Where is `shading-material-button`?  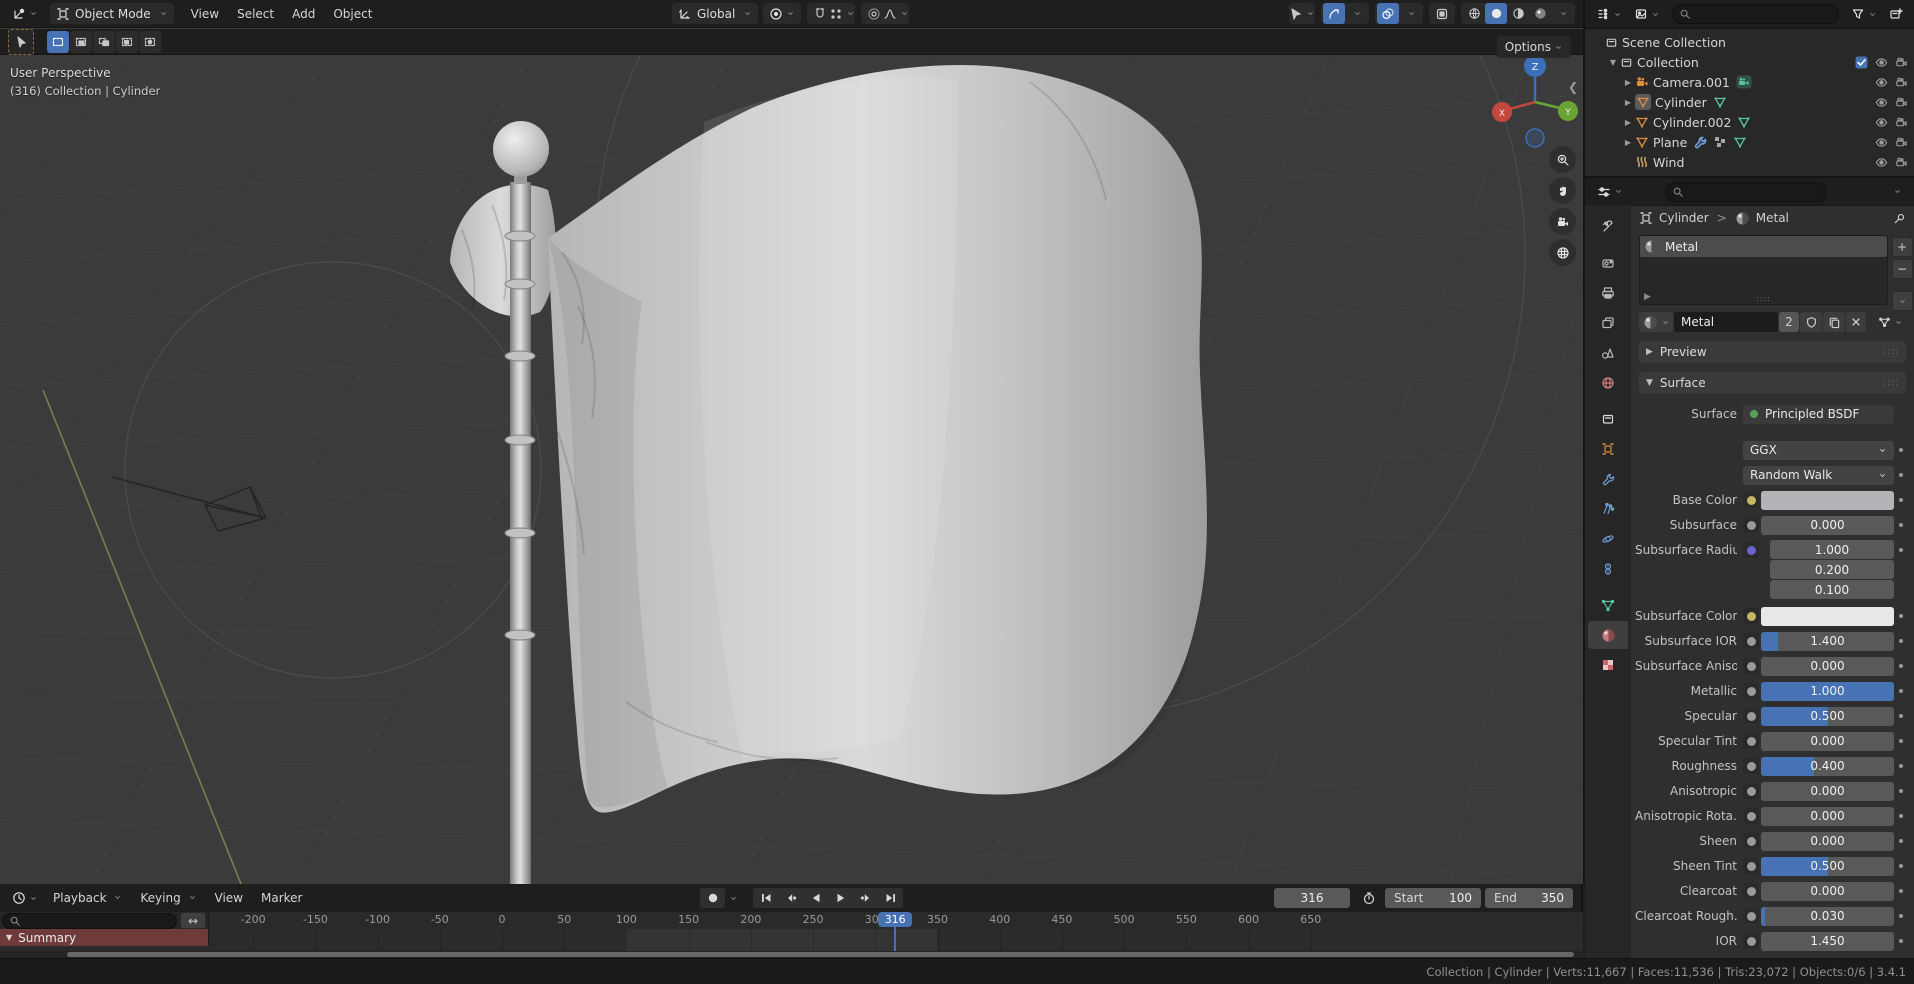 shading-material-button is located at coordinates (1518, 13).